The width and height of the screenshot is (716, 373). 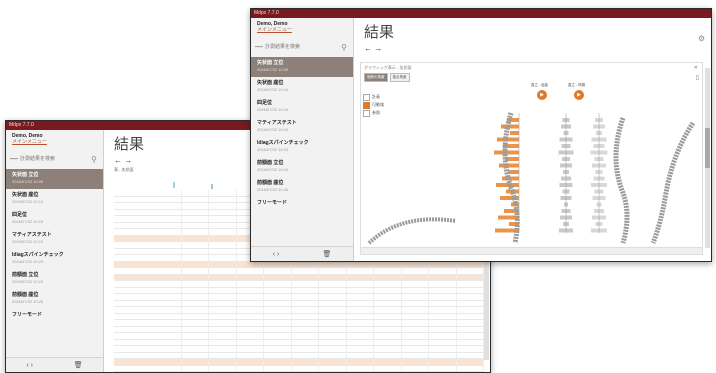 What do you see at coordinates (399, 77) in the screenshot?
I see `tab-composite-angles: 複合角度` at bounding box center [399, 77].